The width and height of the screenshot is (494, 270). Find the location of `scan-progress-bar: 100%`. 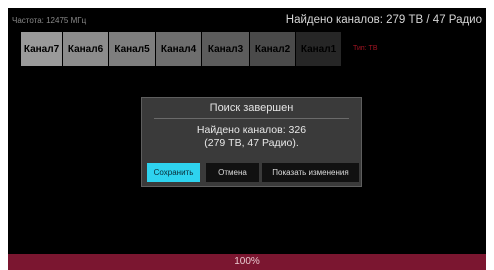

scan-progress-bar: 100% is located at coordinates (247, 262).